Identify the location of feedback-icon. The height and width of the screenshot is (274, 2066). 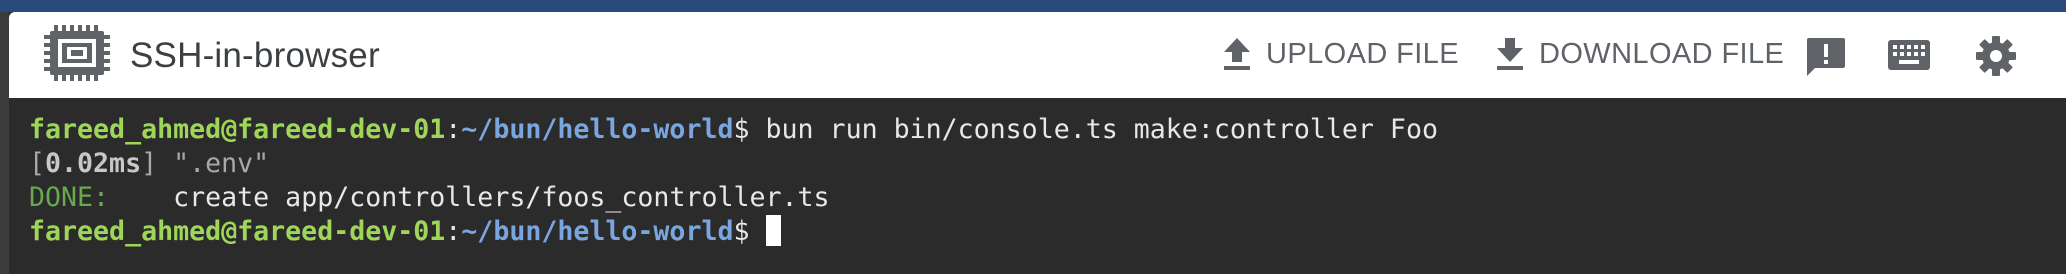
(1825, 56).